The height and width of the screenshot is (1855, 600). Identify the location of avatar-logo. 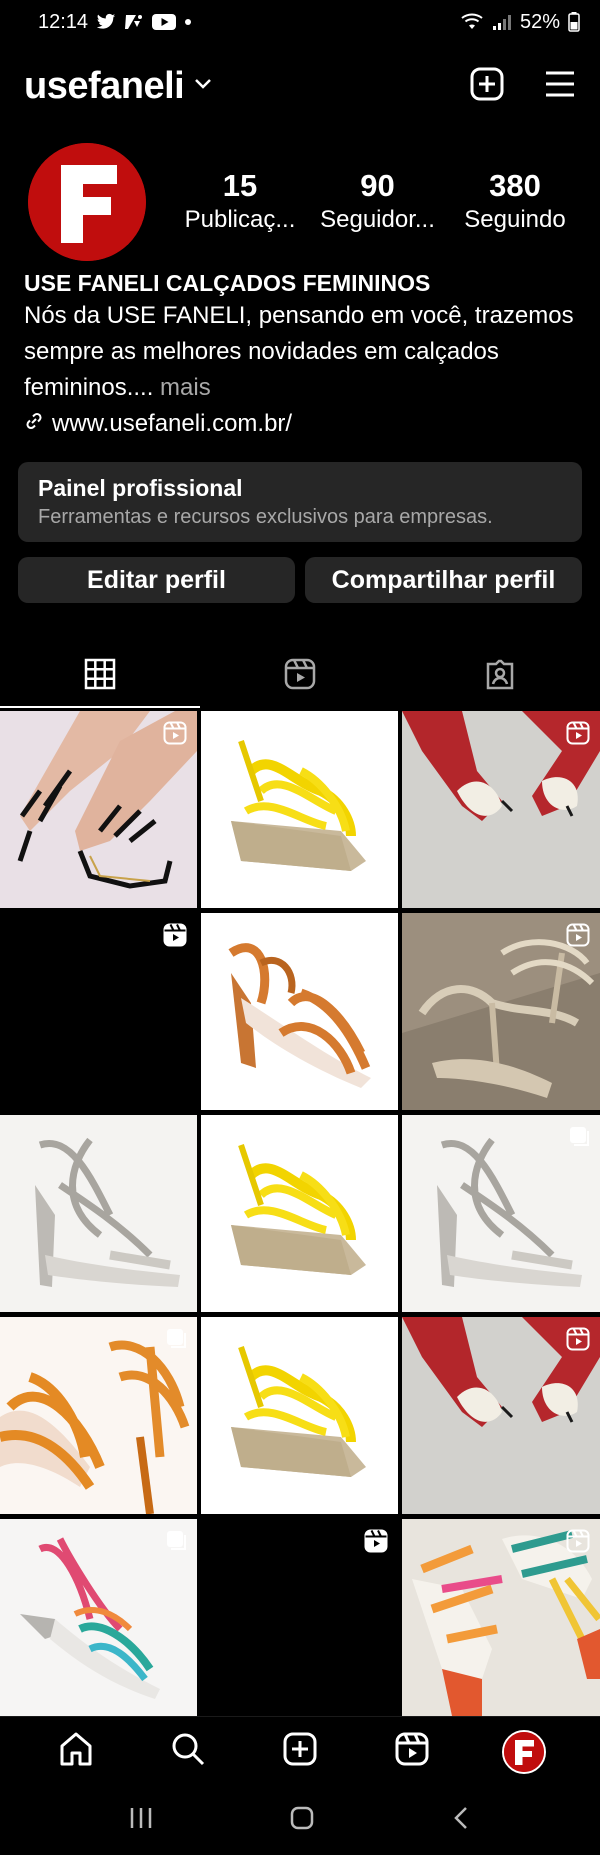
(87, 202).